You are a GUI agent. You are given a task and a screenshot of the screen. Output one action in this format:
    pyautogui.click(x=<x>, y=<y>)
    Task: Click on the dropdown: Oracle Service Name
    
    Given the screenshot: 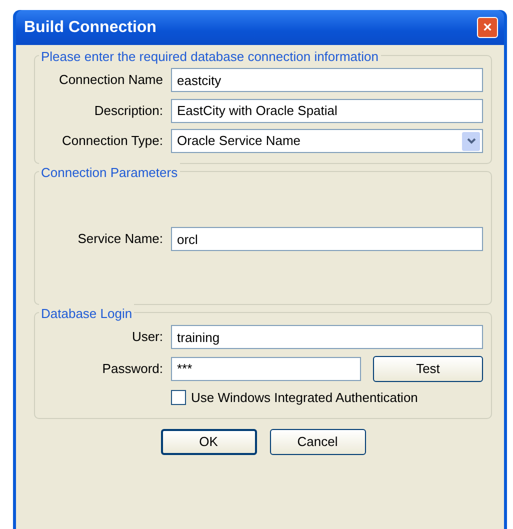 What is the action you would take?
    pyautogui.click(x=327, y=141)
    